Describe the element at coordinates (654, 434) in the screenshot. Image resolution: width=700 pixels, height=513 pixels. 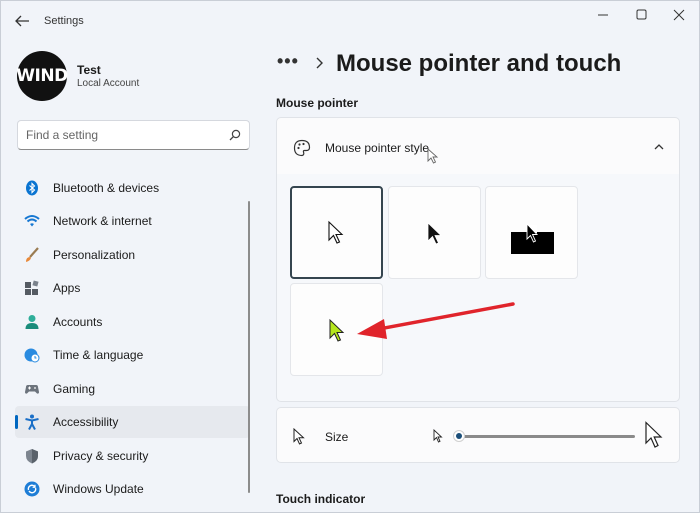
I see `large-pointer-icon` at that location.